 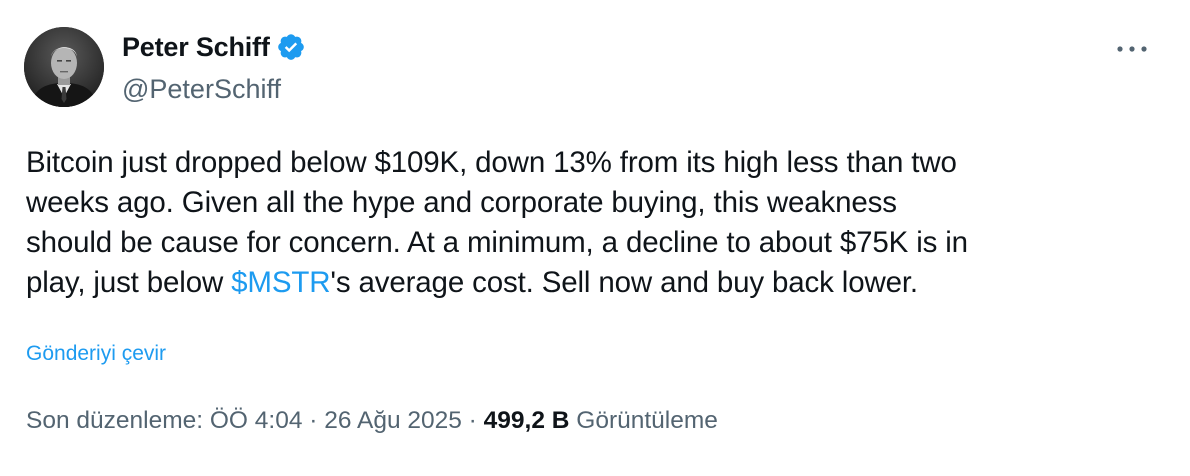 What do you see at coordinates (196, 47) in the screenshot?
I see `author-display-name: Peter Schiff` at bounding box center [196, 47].